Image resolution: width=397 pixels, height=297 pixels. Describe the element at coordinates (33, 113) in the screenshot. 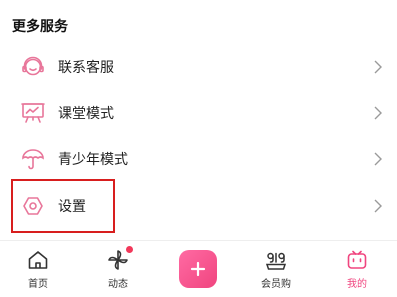

I see `classroom-icon` at that location.